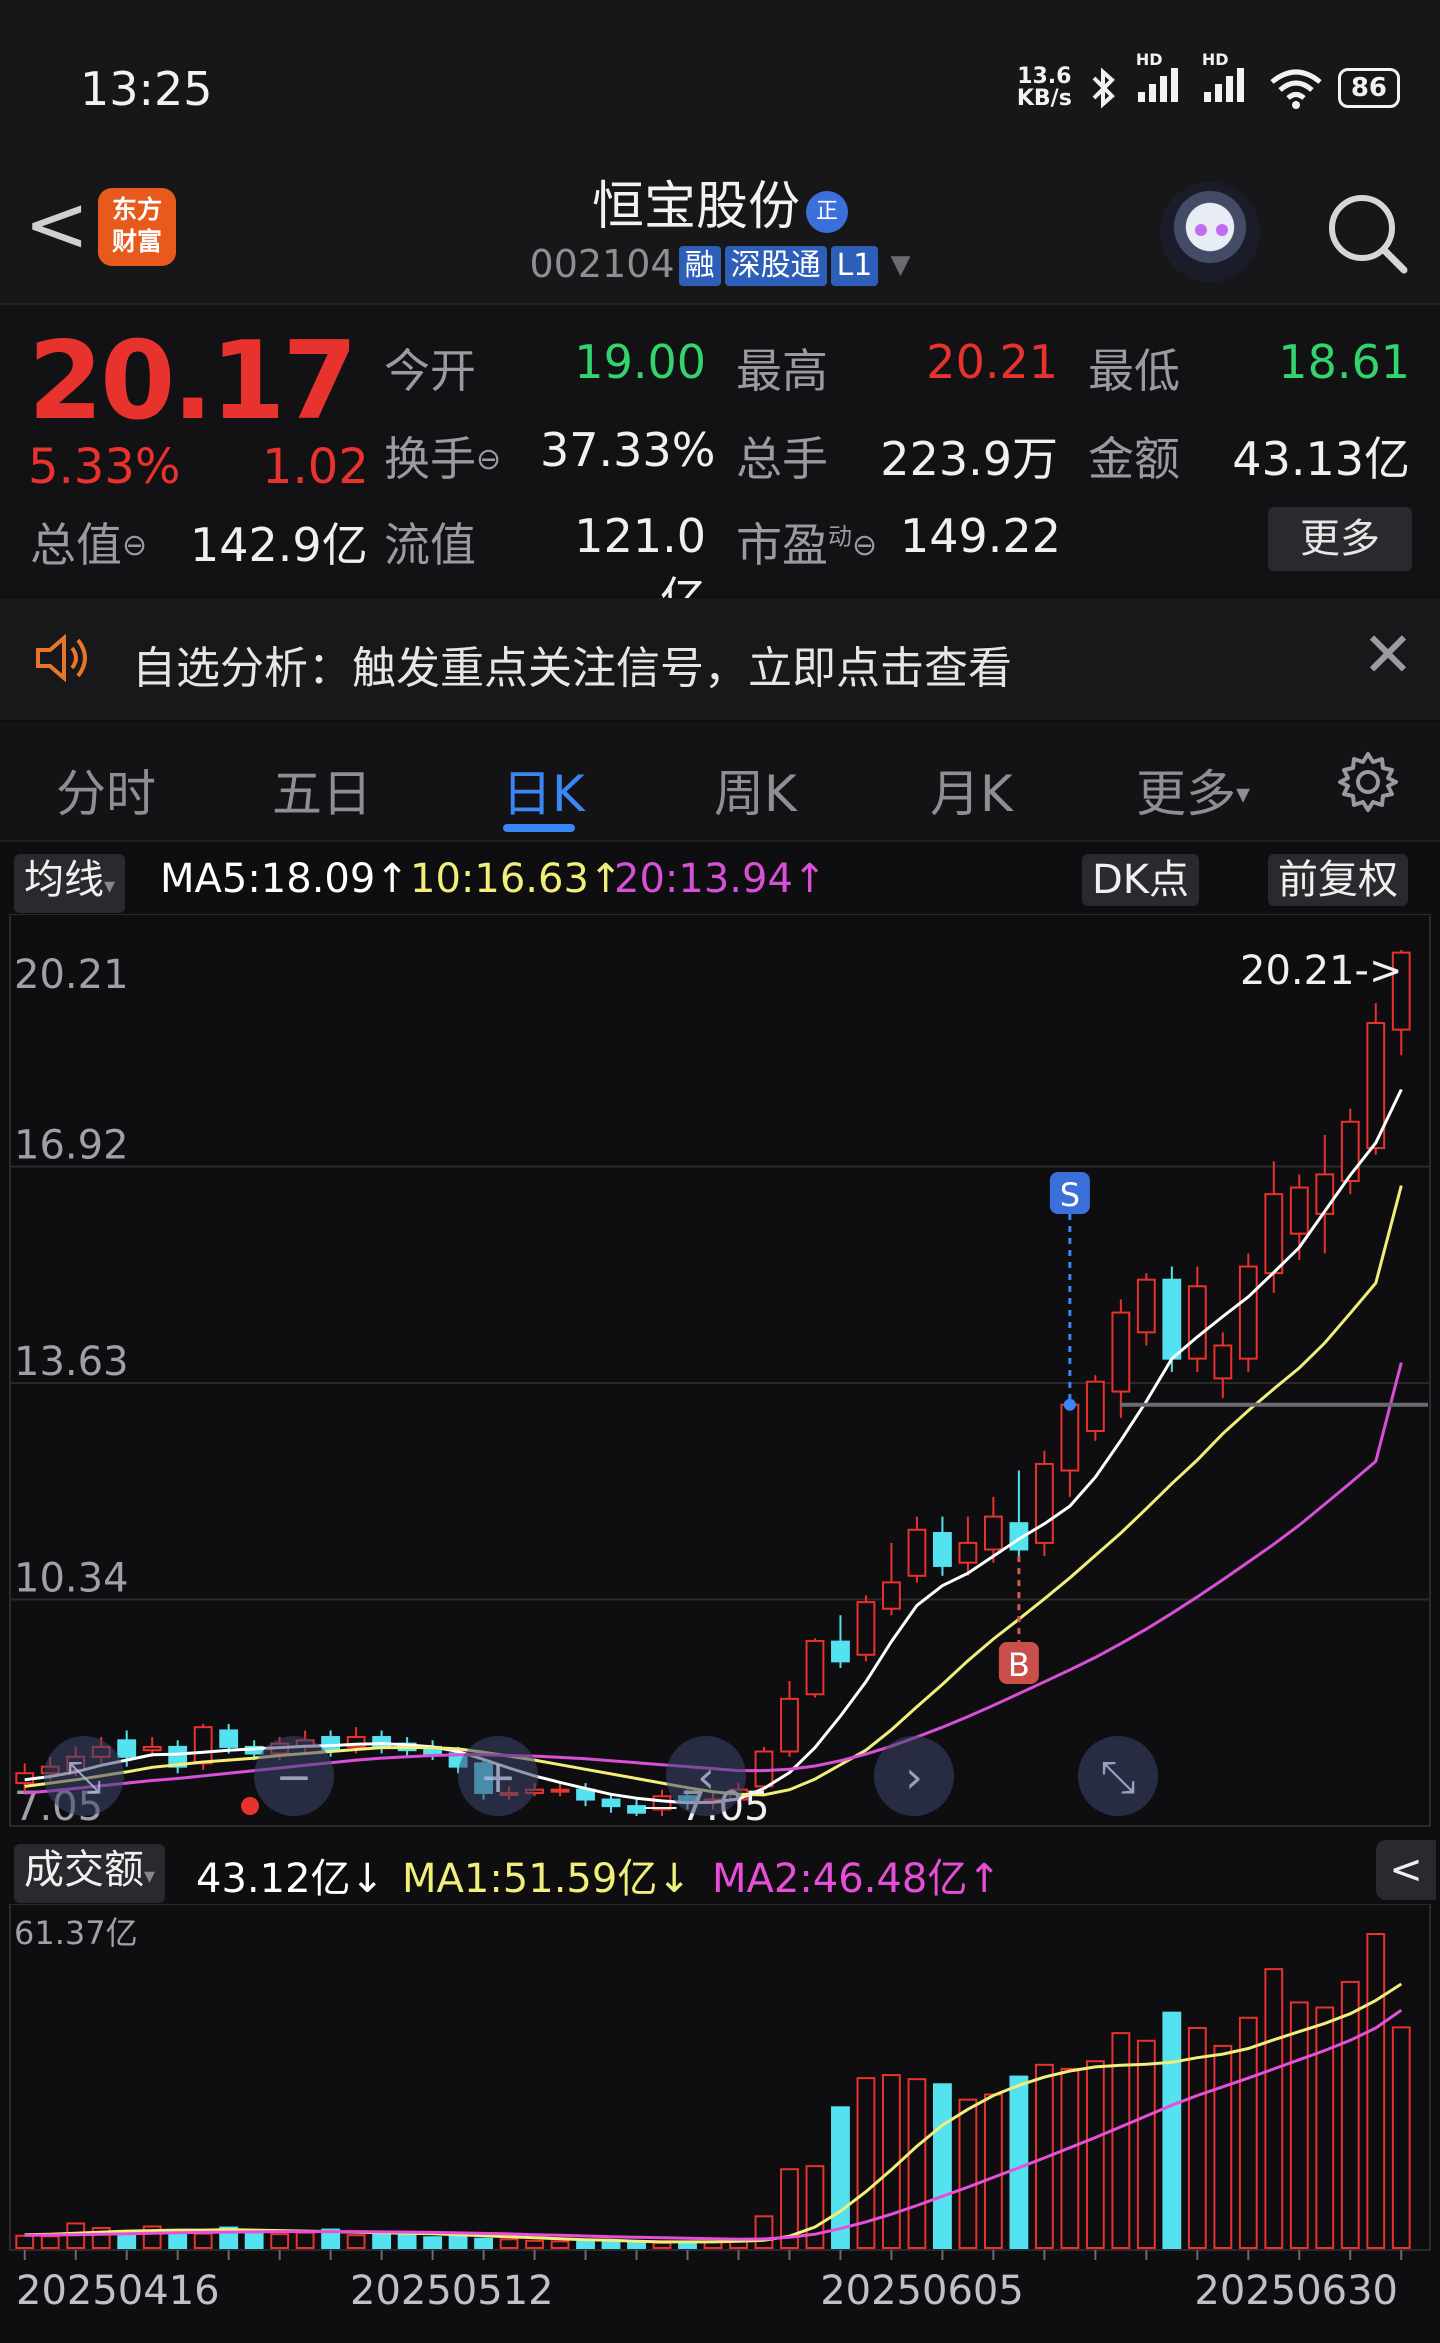 This screenshot has width=1440, height=2343. Describe the element at coordinates (720, 75) in the screenshot. I see `status-bar: 13:25 13.6 KB/s HD HD 86` at that location.